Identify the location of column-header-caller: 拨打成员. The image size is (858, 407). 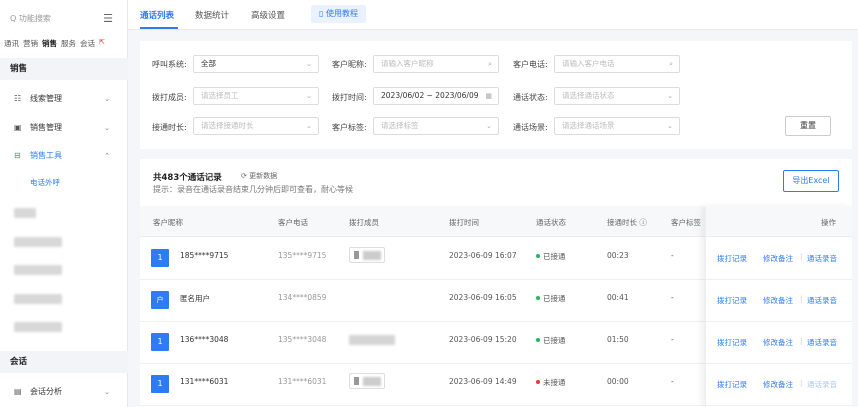
(364, 222).